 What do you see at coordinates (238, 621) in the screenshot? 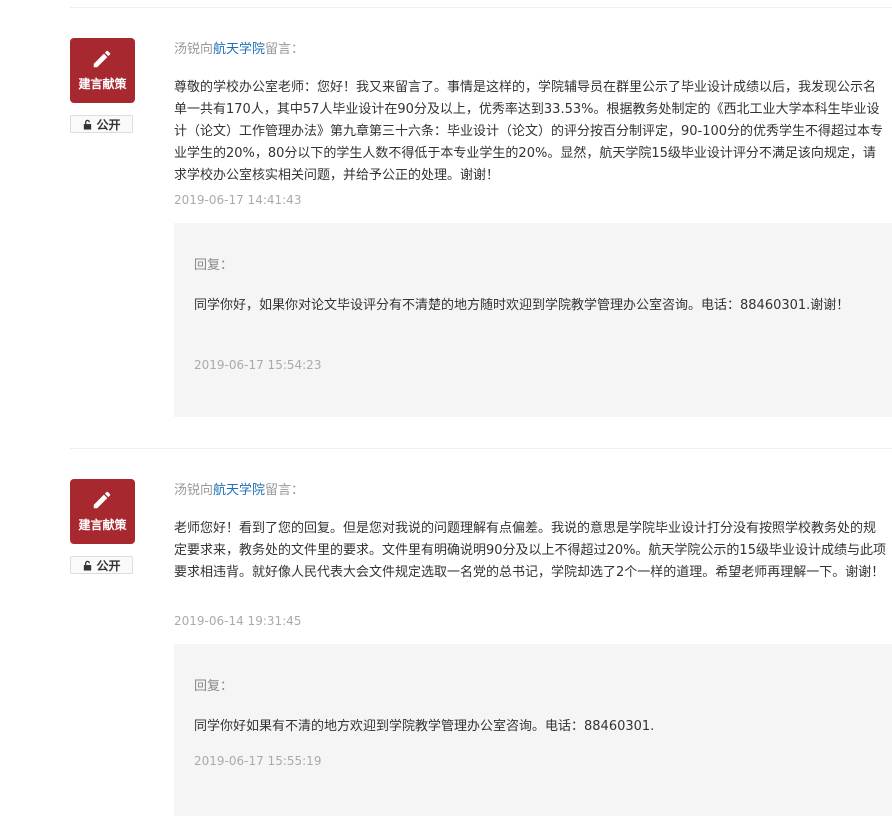
I see `message-time: 2019-06-14 19:31:45` at bounding box center [238, 621].